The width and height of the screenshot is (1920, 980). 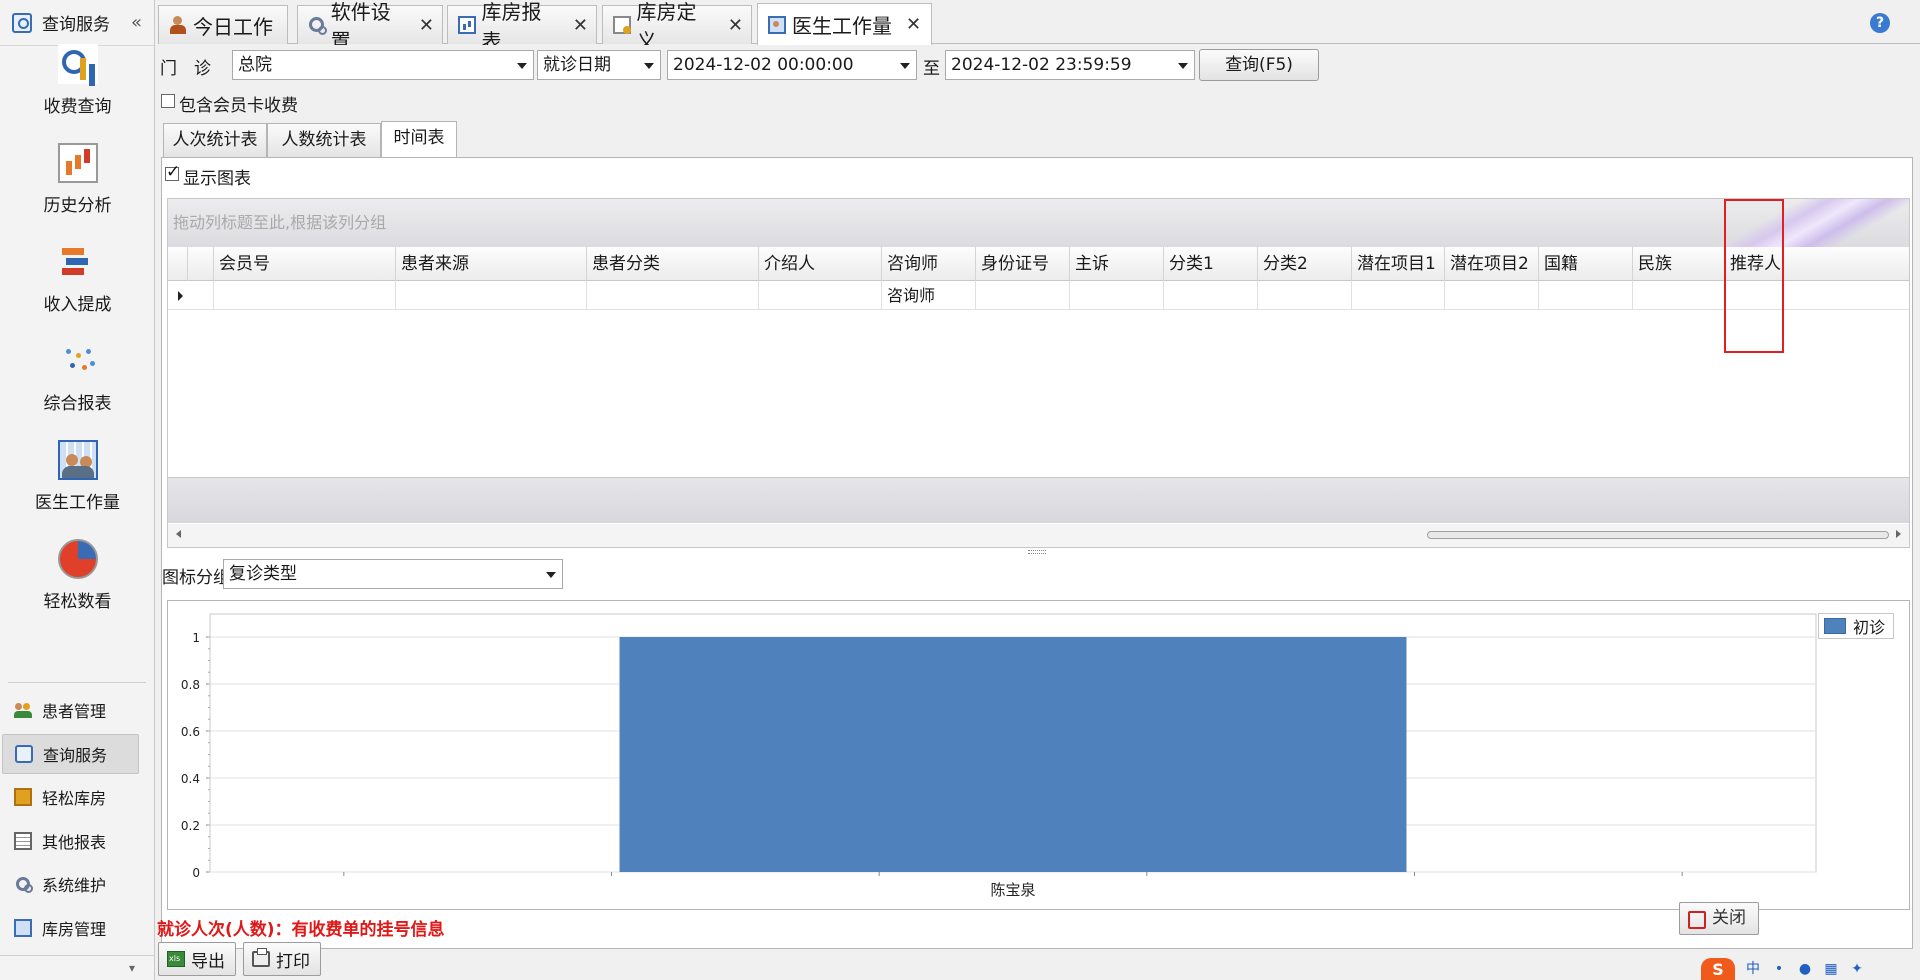 What do you see at coordinates (673, 264) in the screenshot?
I see `column-header: 患者分类` at bounding box center [673, 264].